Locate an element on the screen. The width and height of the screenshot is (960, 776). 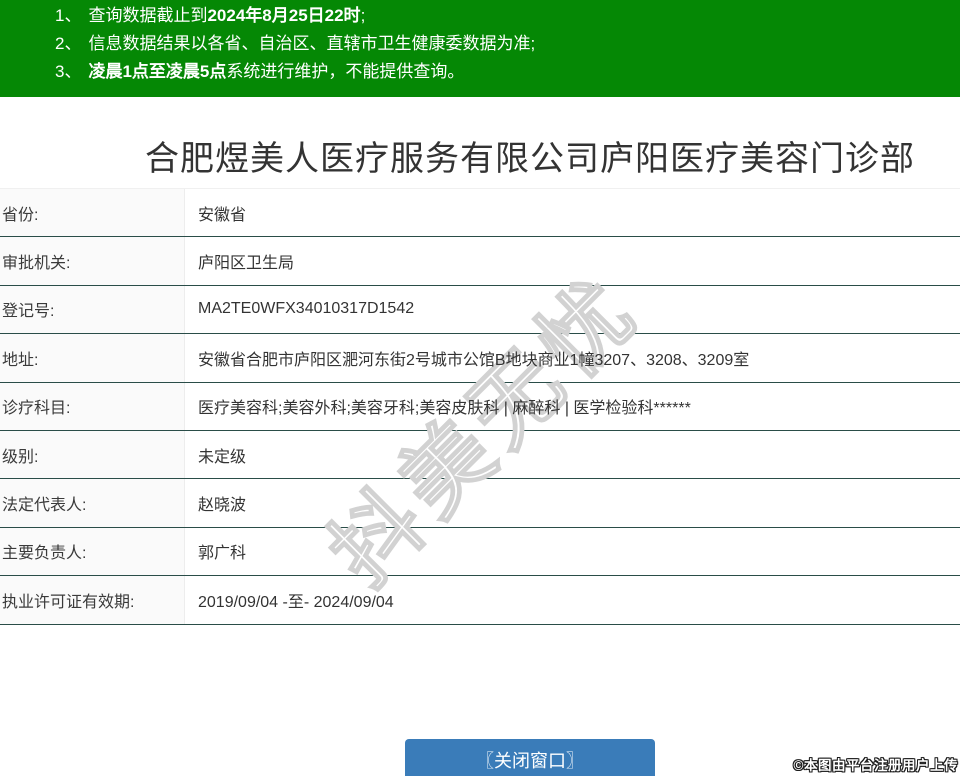
notice-line: 2、 信息数据结果以各省、自治区、直辖市卫生健康委数据为准; is located at coordinates (507, 44).